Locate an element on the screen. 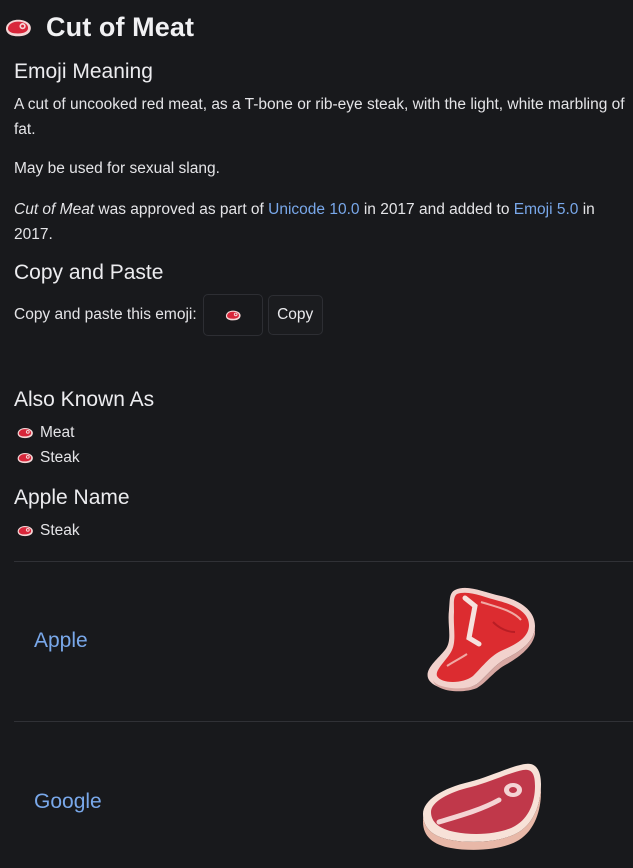  page-title: Cut of Meat is located at coordinates (120, 27).